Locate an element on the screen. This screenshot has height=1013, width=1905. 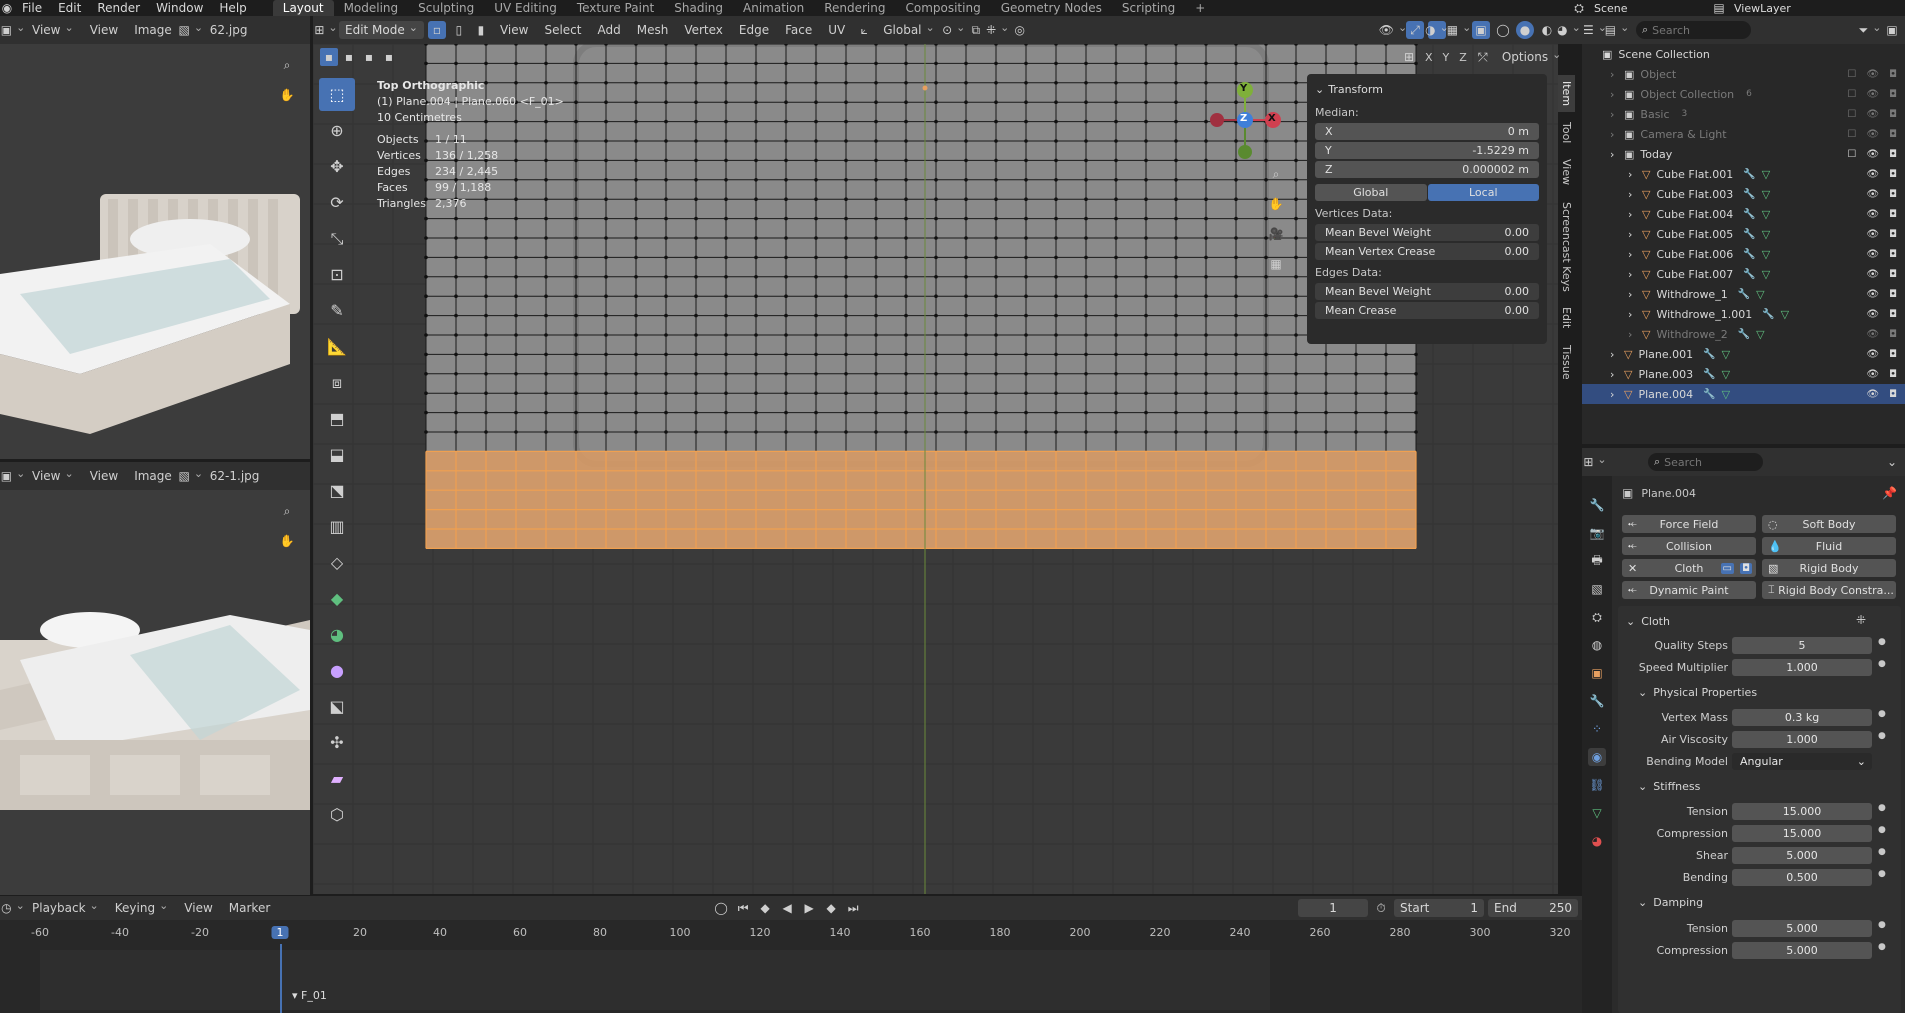
cloth-section-header: ⌄ Cloth is located at coordinates (1648, 621).